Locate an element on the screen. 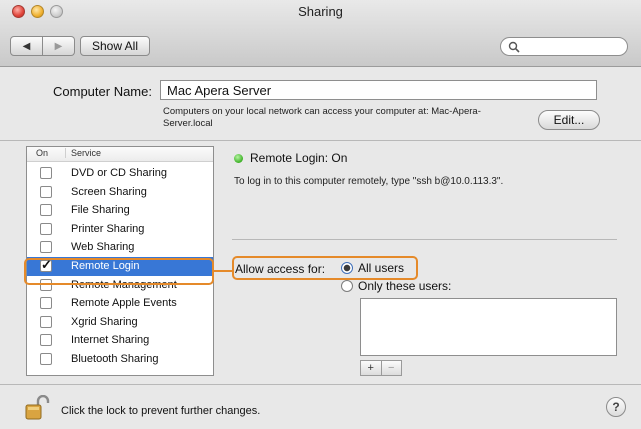  service-row: Bluetooth Sharing is located at coordinates (120, 359).